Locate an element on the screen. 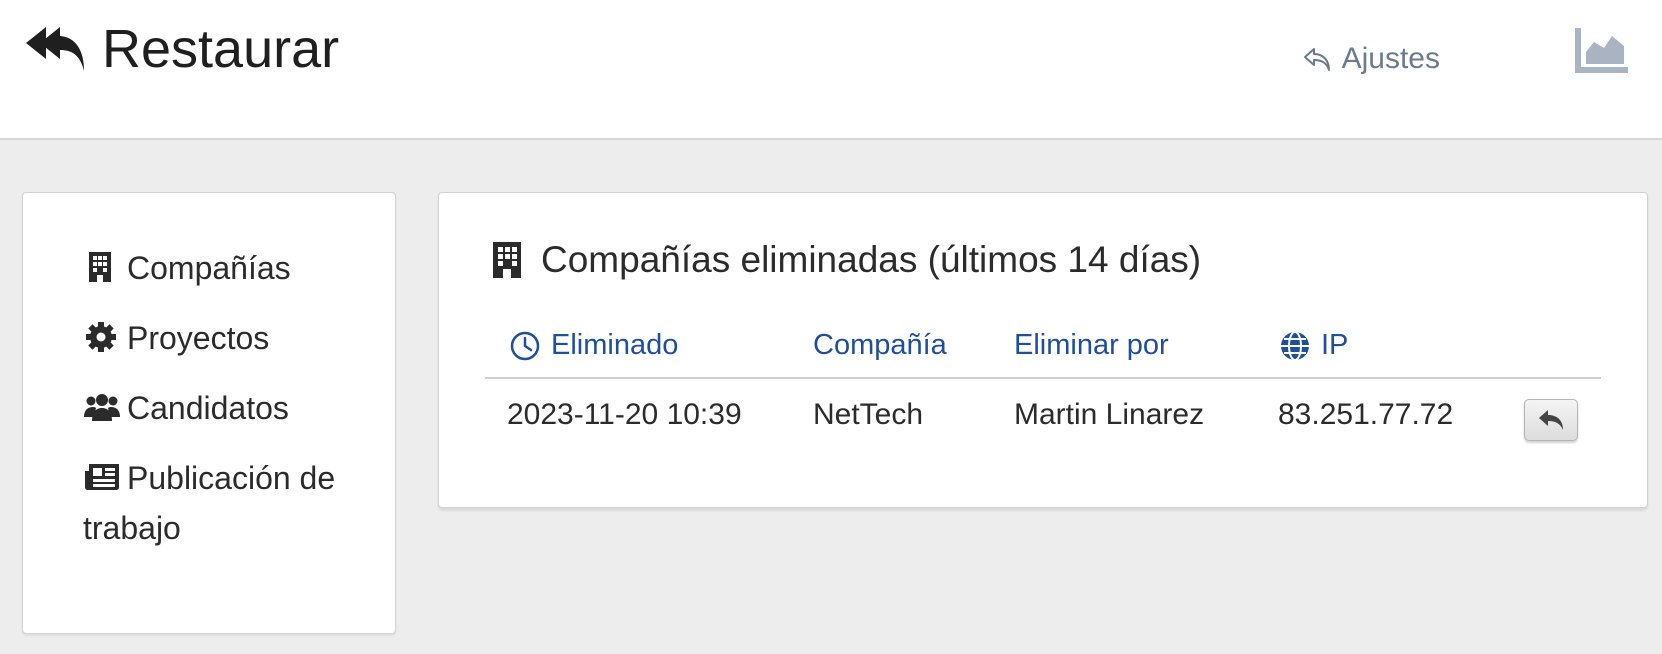 Image resolution: width=1662 pixels, height=654 pixels. sidebar-item-label: Proyectos is located at coordinates (198, 338).